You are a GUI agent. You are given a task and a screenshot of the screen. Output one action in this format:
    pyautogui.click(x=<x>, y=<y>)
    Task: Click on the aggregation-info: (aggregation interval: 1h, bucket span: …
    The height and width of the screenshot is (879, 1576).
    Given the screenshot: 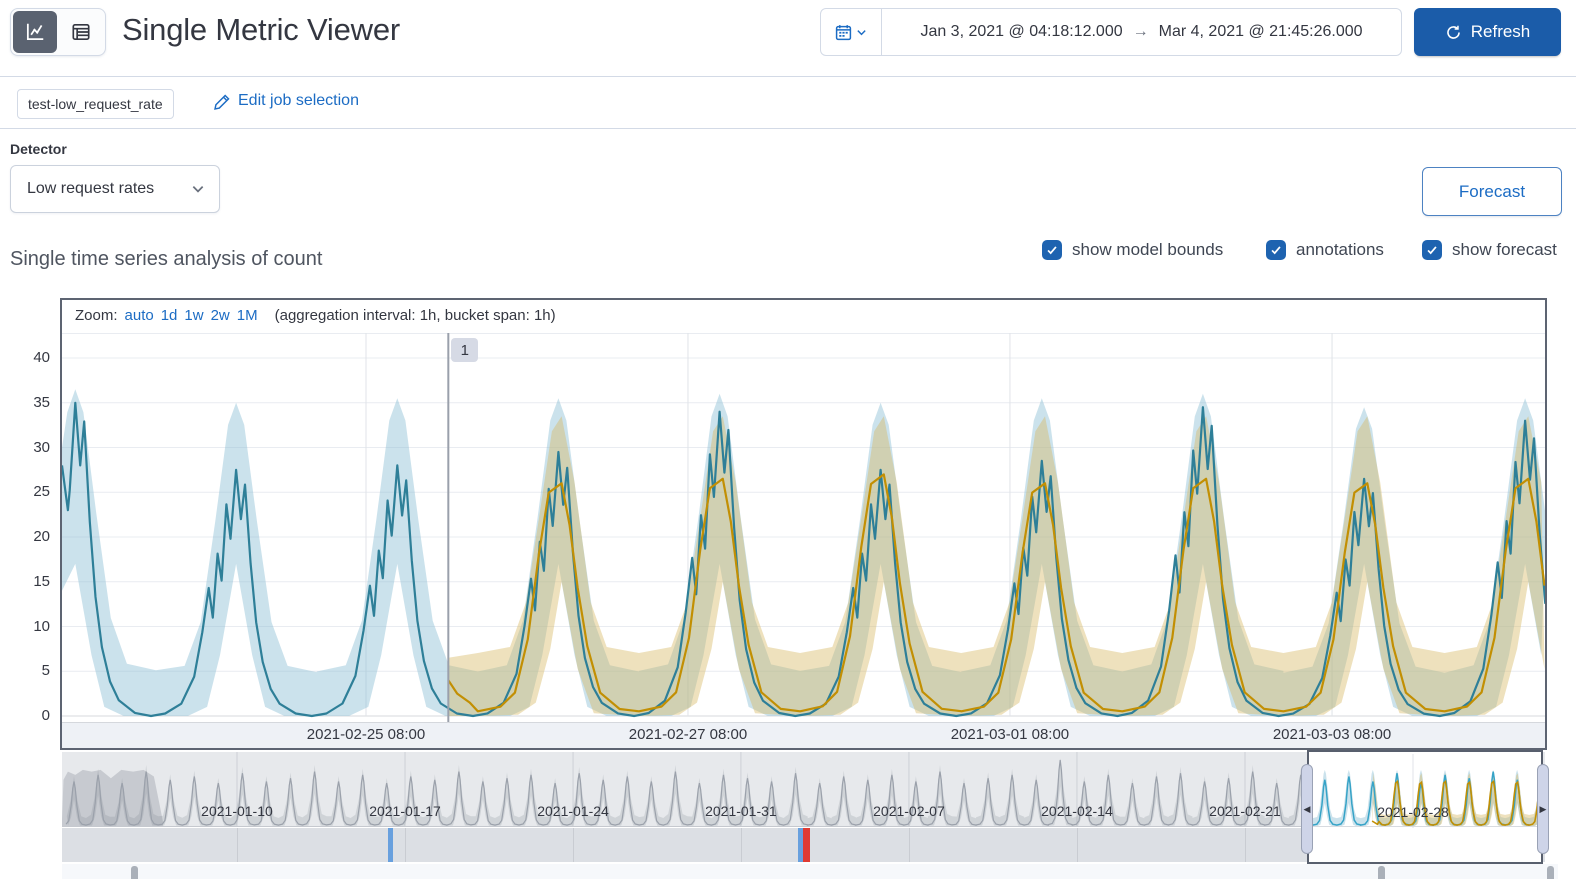 What is the action you would take?
    pyautogui.click(x=415, y=315)
    